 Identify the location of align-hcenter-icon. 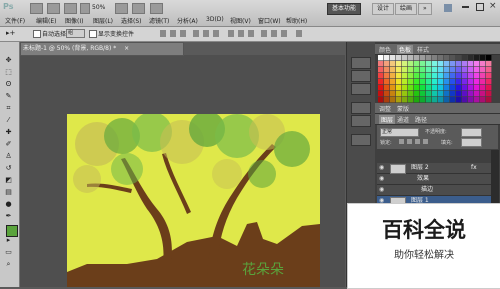
(206, 33).